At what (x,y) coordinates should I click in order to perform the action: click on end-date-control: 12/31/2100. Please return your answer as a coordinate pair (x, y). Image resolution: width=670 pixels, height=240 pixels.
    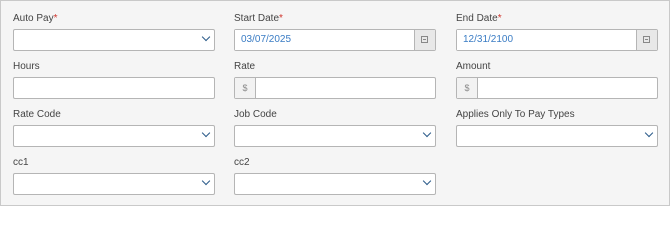
    Looking at the image, I should click on (557, 40).